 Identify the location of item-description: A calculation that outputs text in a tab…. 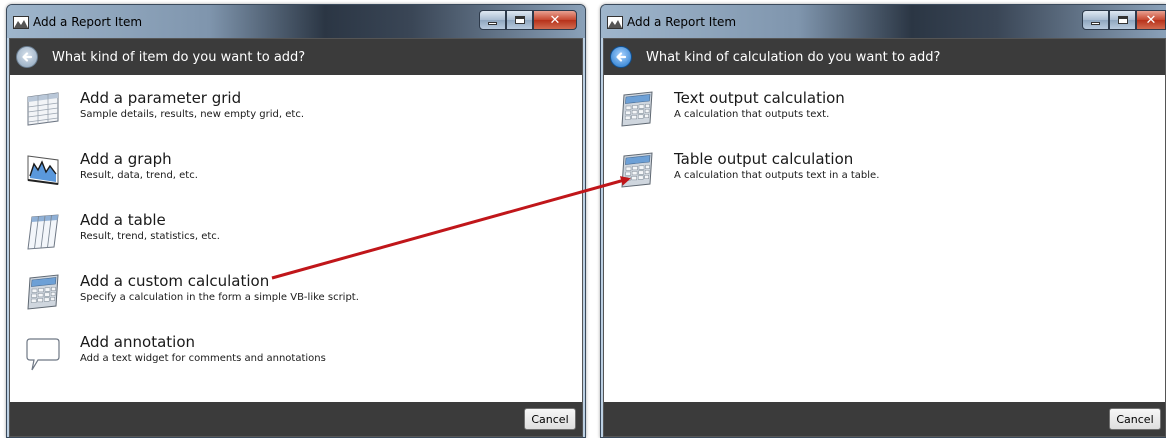
(777, 175).